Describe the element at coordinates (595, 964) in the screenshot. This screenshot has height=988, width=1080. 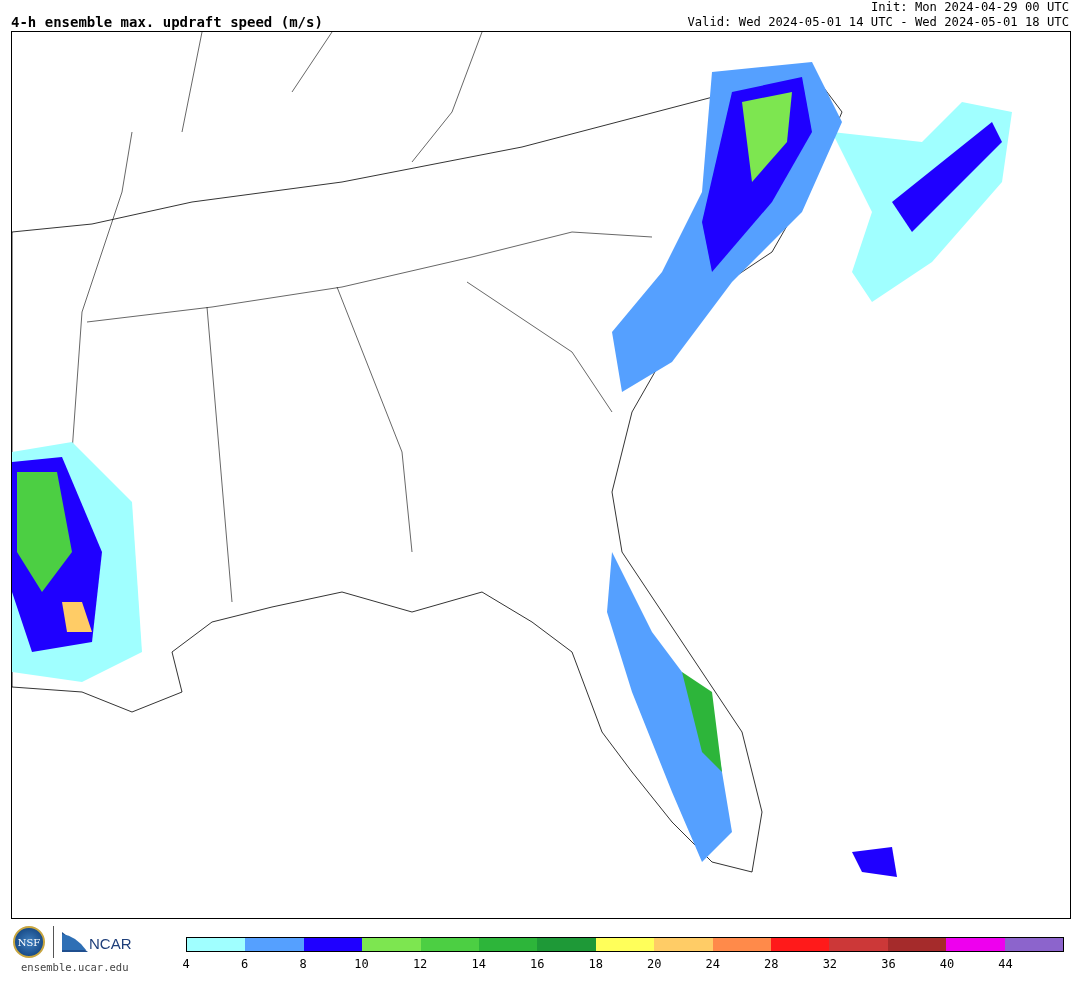
I see `tick-label: 18` at that location.